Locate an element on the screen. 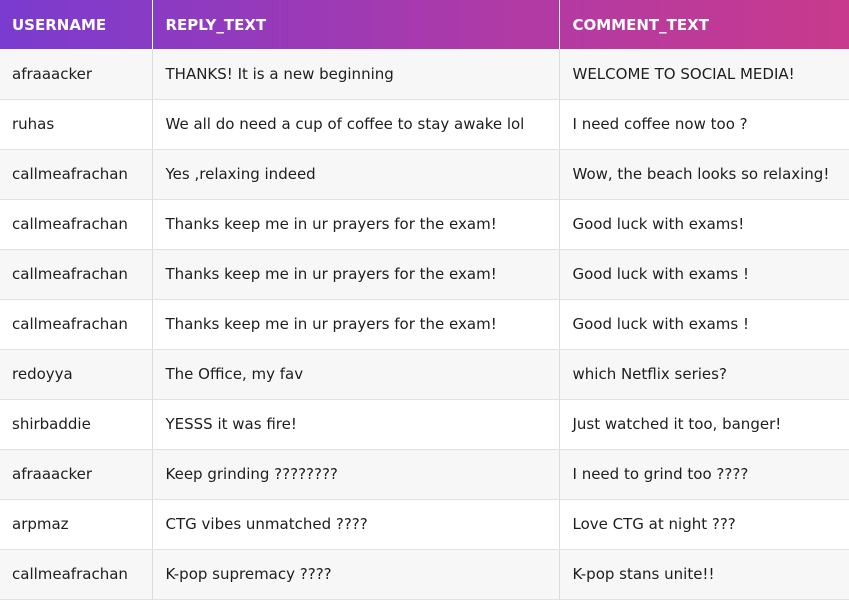 The image size is (849, 600). comment-text-cell: WELCOME TO SOCIAL MEDIA! is located at coordinates (704, 74).